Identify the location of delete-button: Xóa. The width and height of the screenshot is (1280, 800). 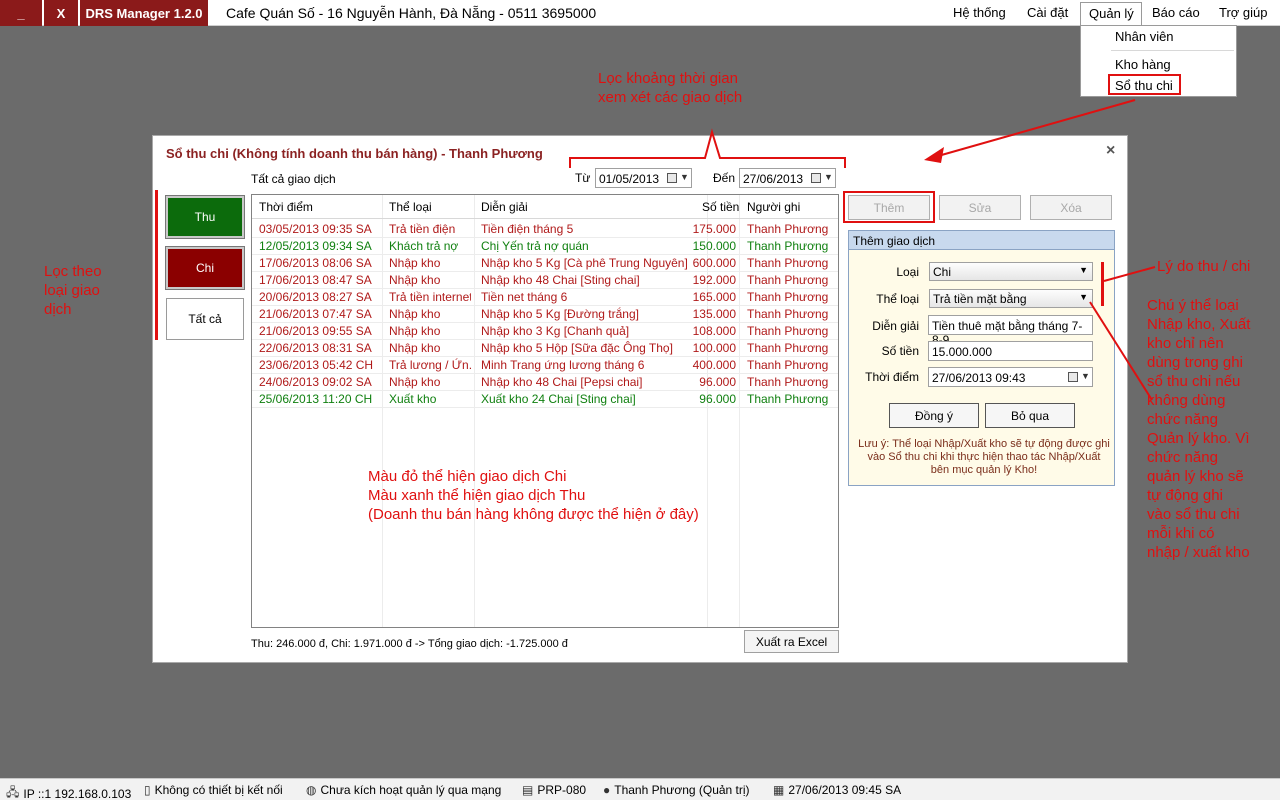
(1071, 207).